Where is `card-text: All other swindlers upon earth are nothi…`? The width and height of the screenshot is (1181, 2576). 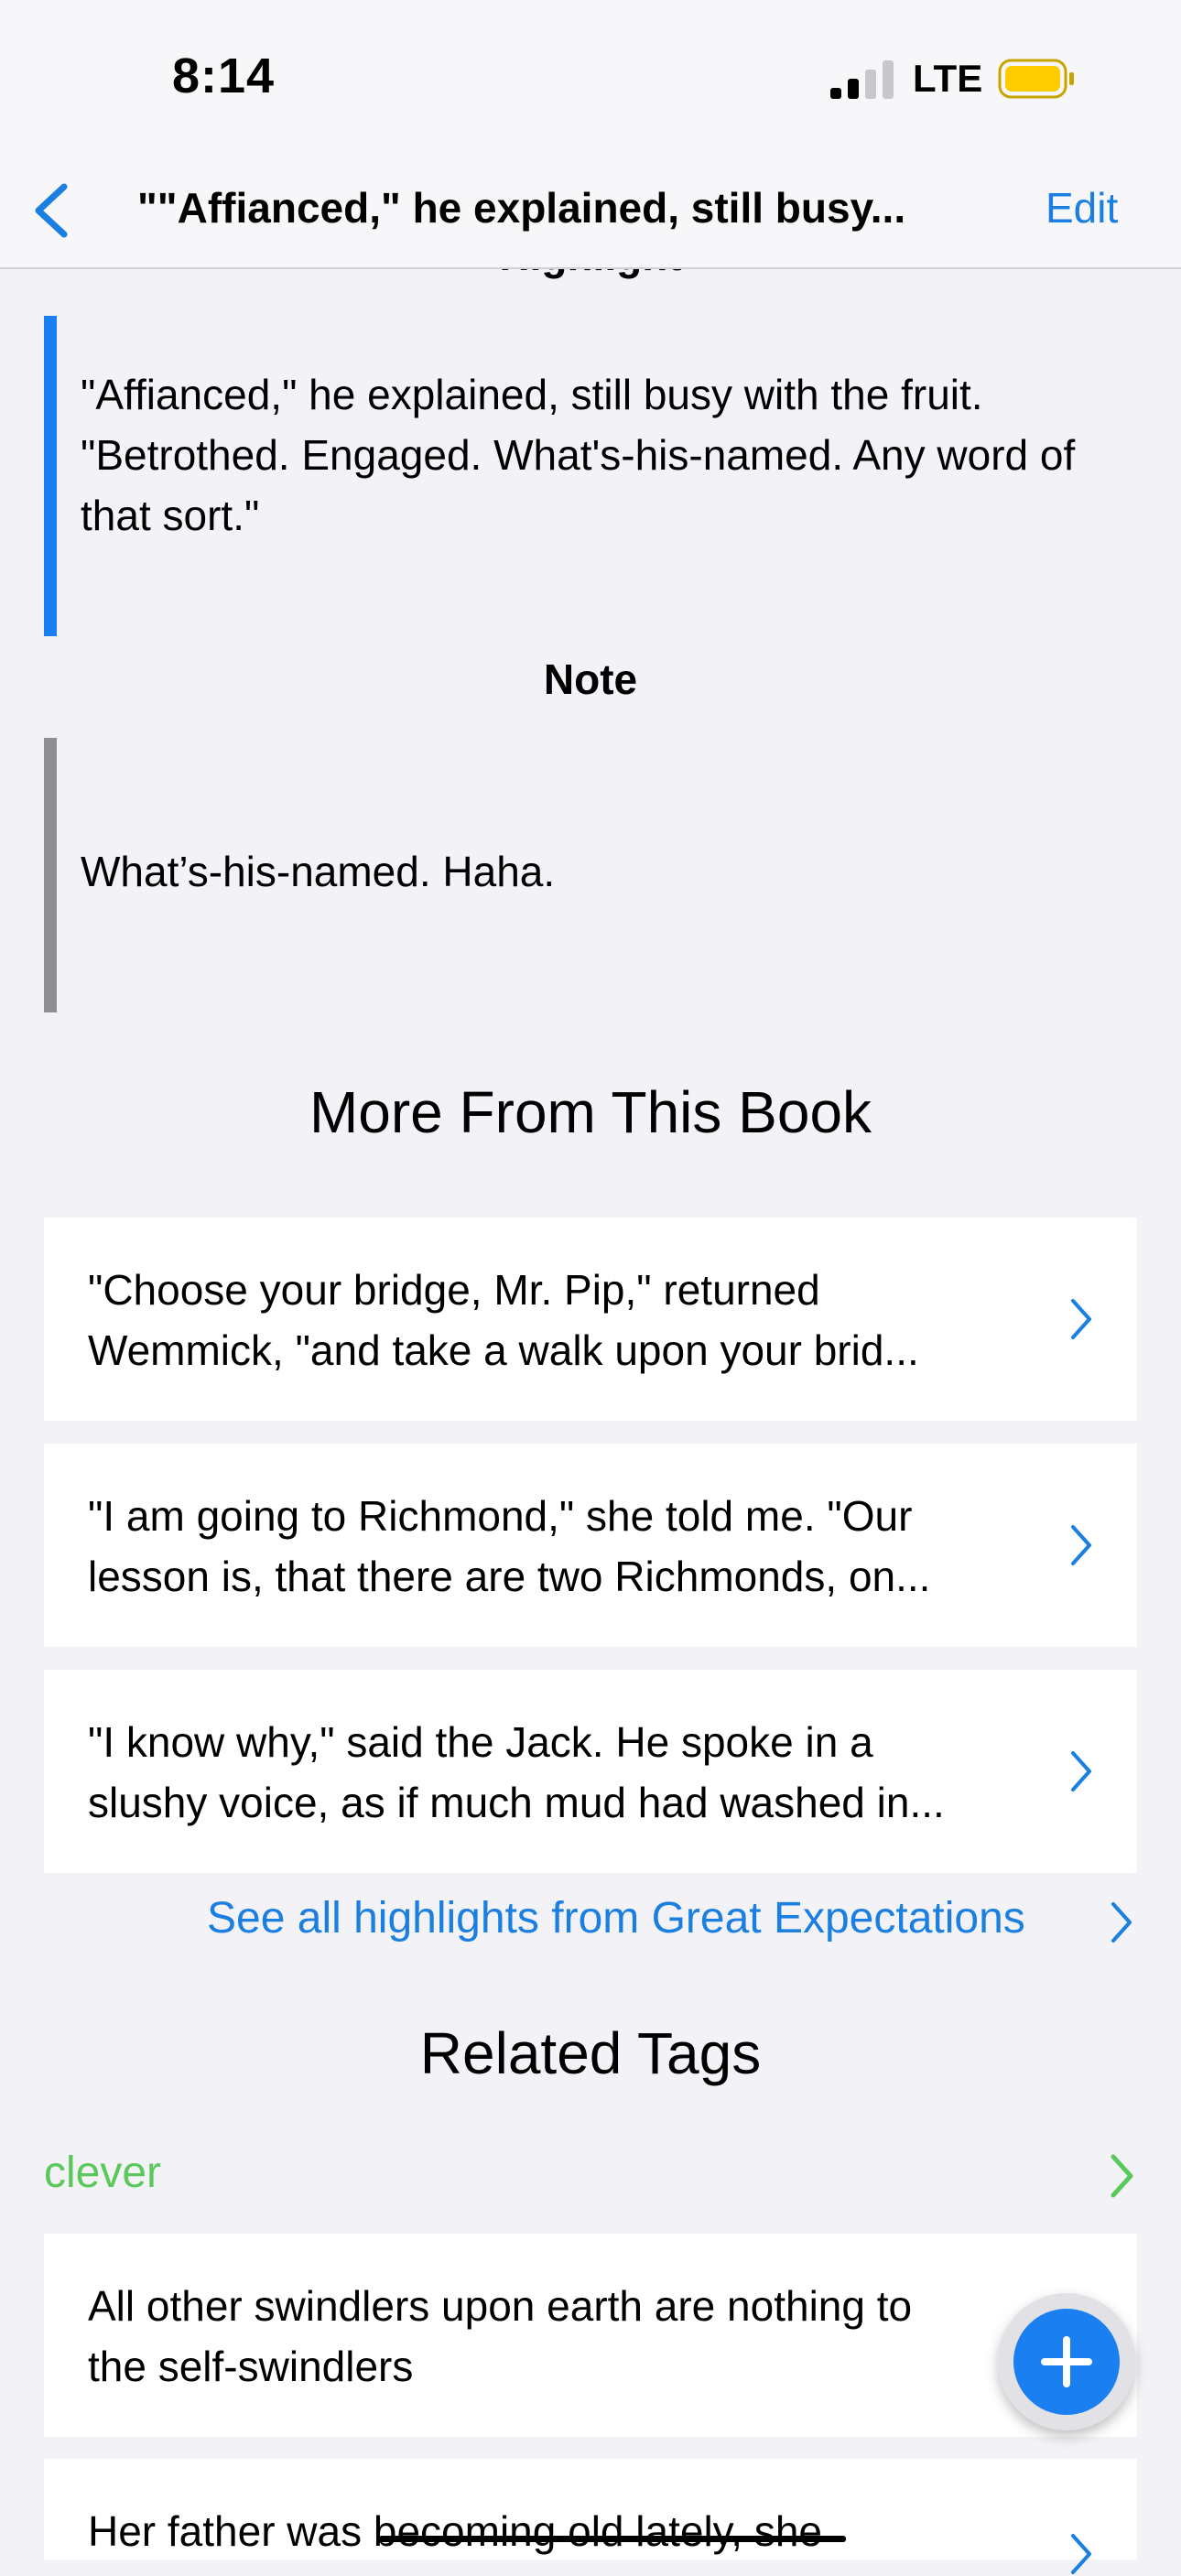
card-text: All other swindlers upon earth are nothi… is located at coordinates (559, 2337).